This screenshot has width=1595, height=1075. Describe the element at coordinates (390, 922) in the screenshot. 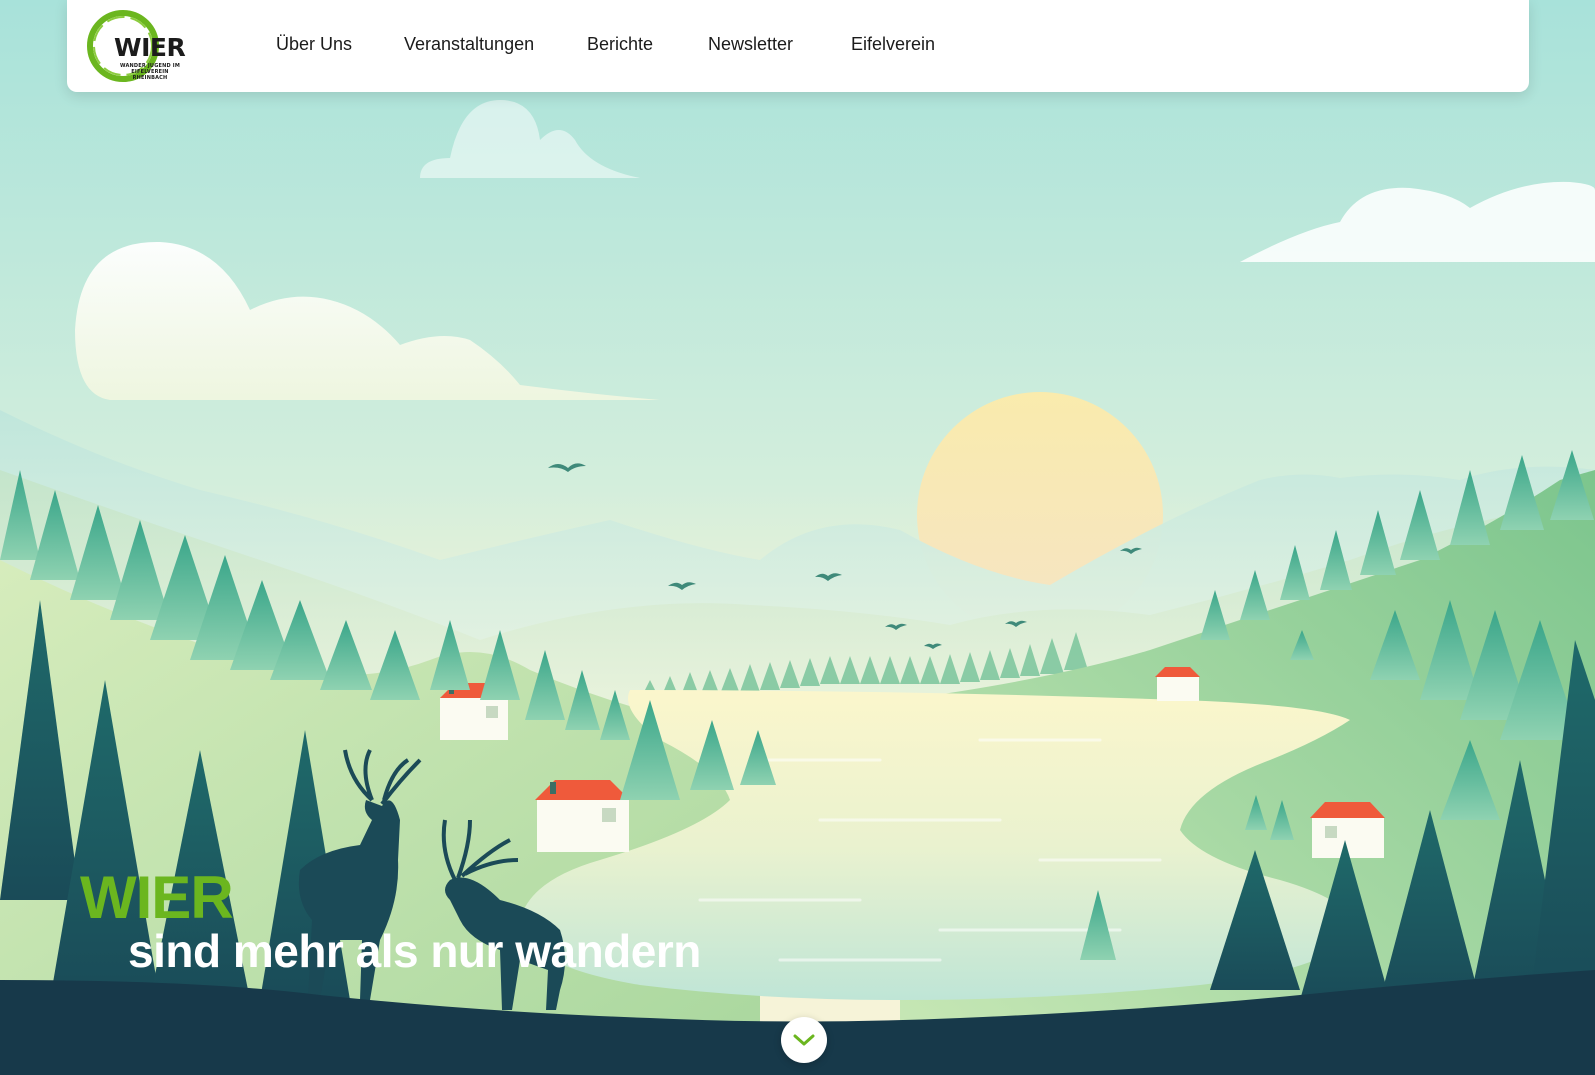

I see `hero-headline: WIER sind mehr als nur wandern` at that location.